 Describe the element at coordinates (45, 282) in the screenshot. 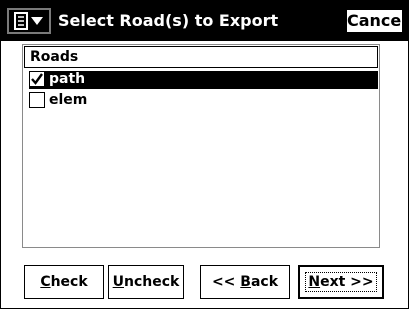

I see `check-hotkey: C` at that location.